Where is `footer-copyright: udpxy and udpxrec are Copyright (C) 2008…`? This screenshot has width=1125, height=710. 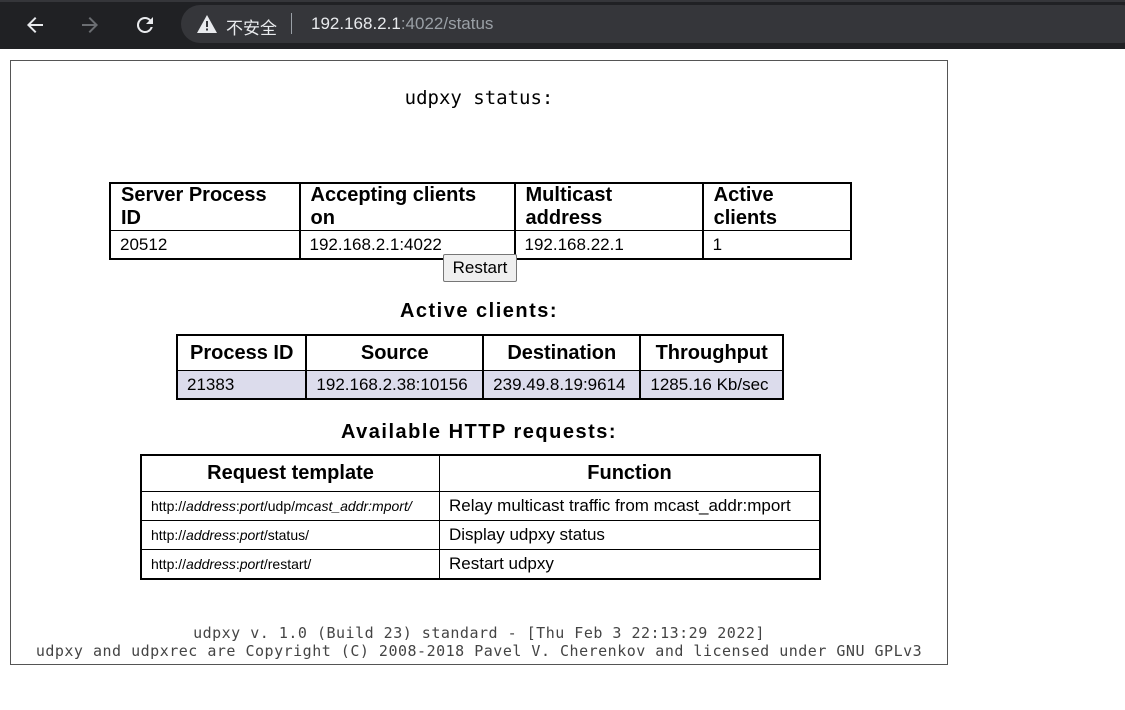
footer-copyright: udpxy and udpxrec are Copyright (C) 2008… is located at coordinates (479, 651).